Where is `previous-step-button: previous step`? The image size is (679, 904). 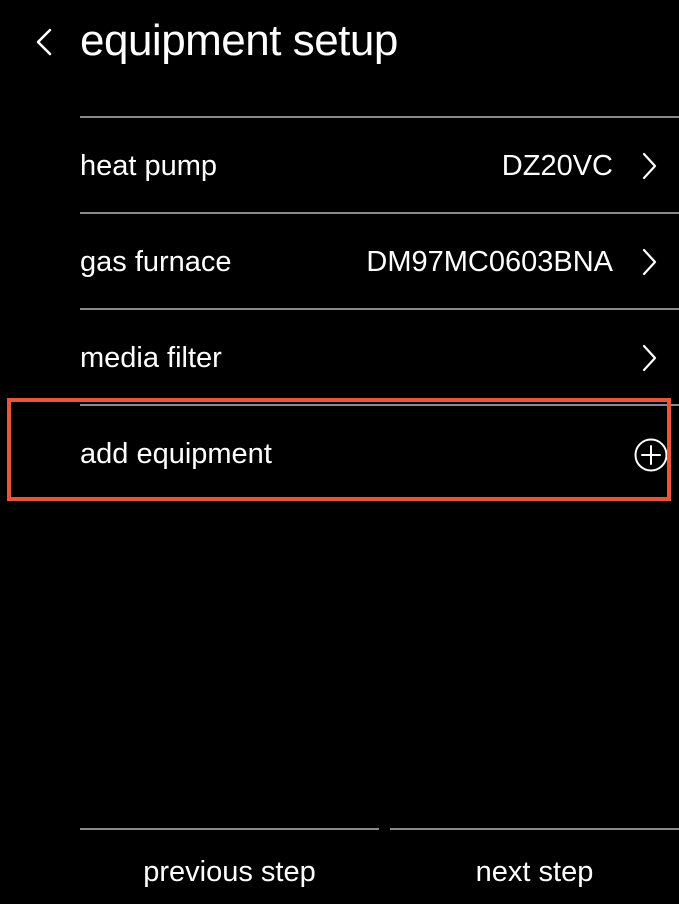 previous-step-button: previous step is located at coordinates (229, 866).